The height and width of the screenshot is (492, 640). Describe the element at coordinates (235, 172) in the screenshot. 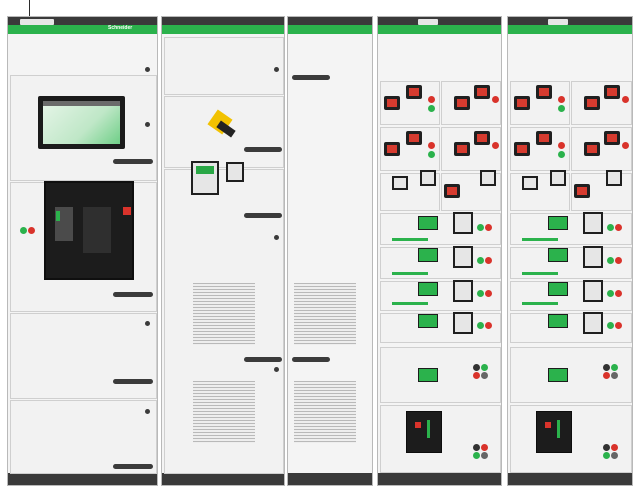

I see `small-meter` at that location.